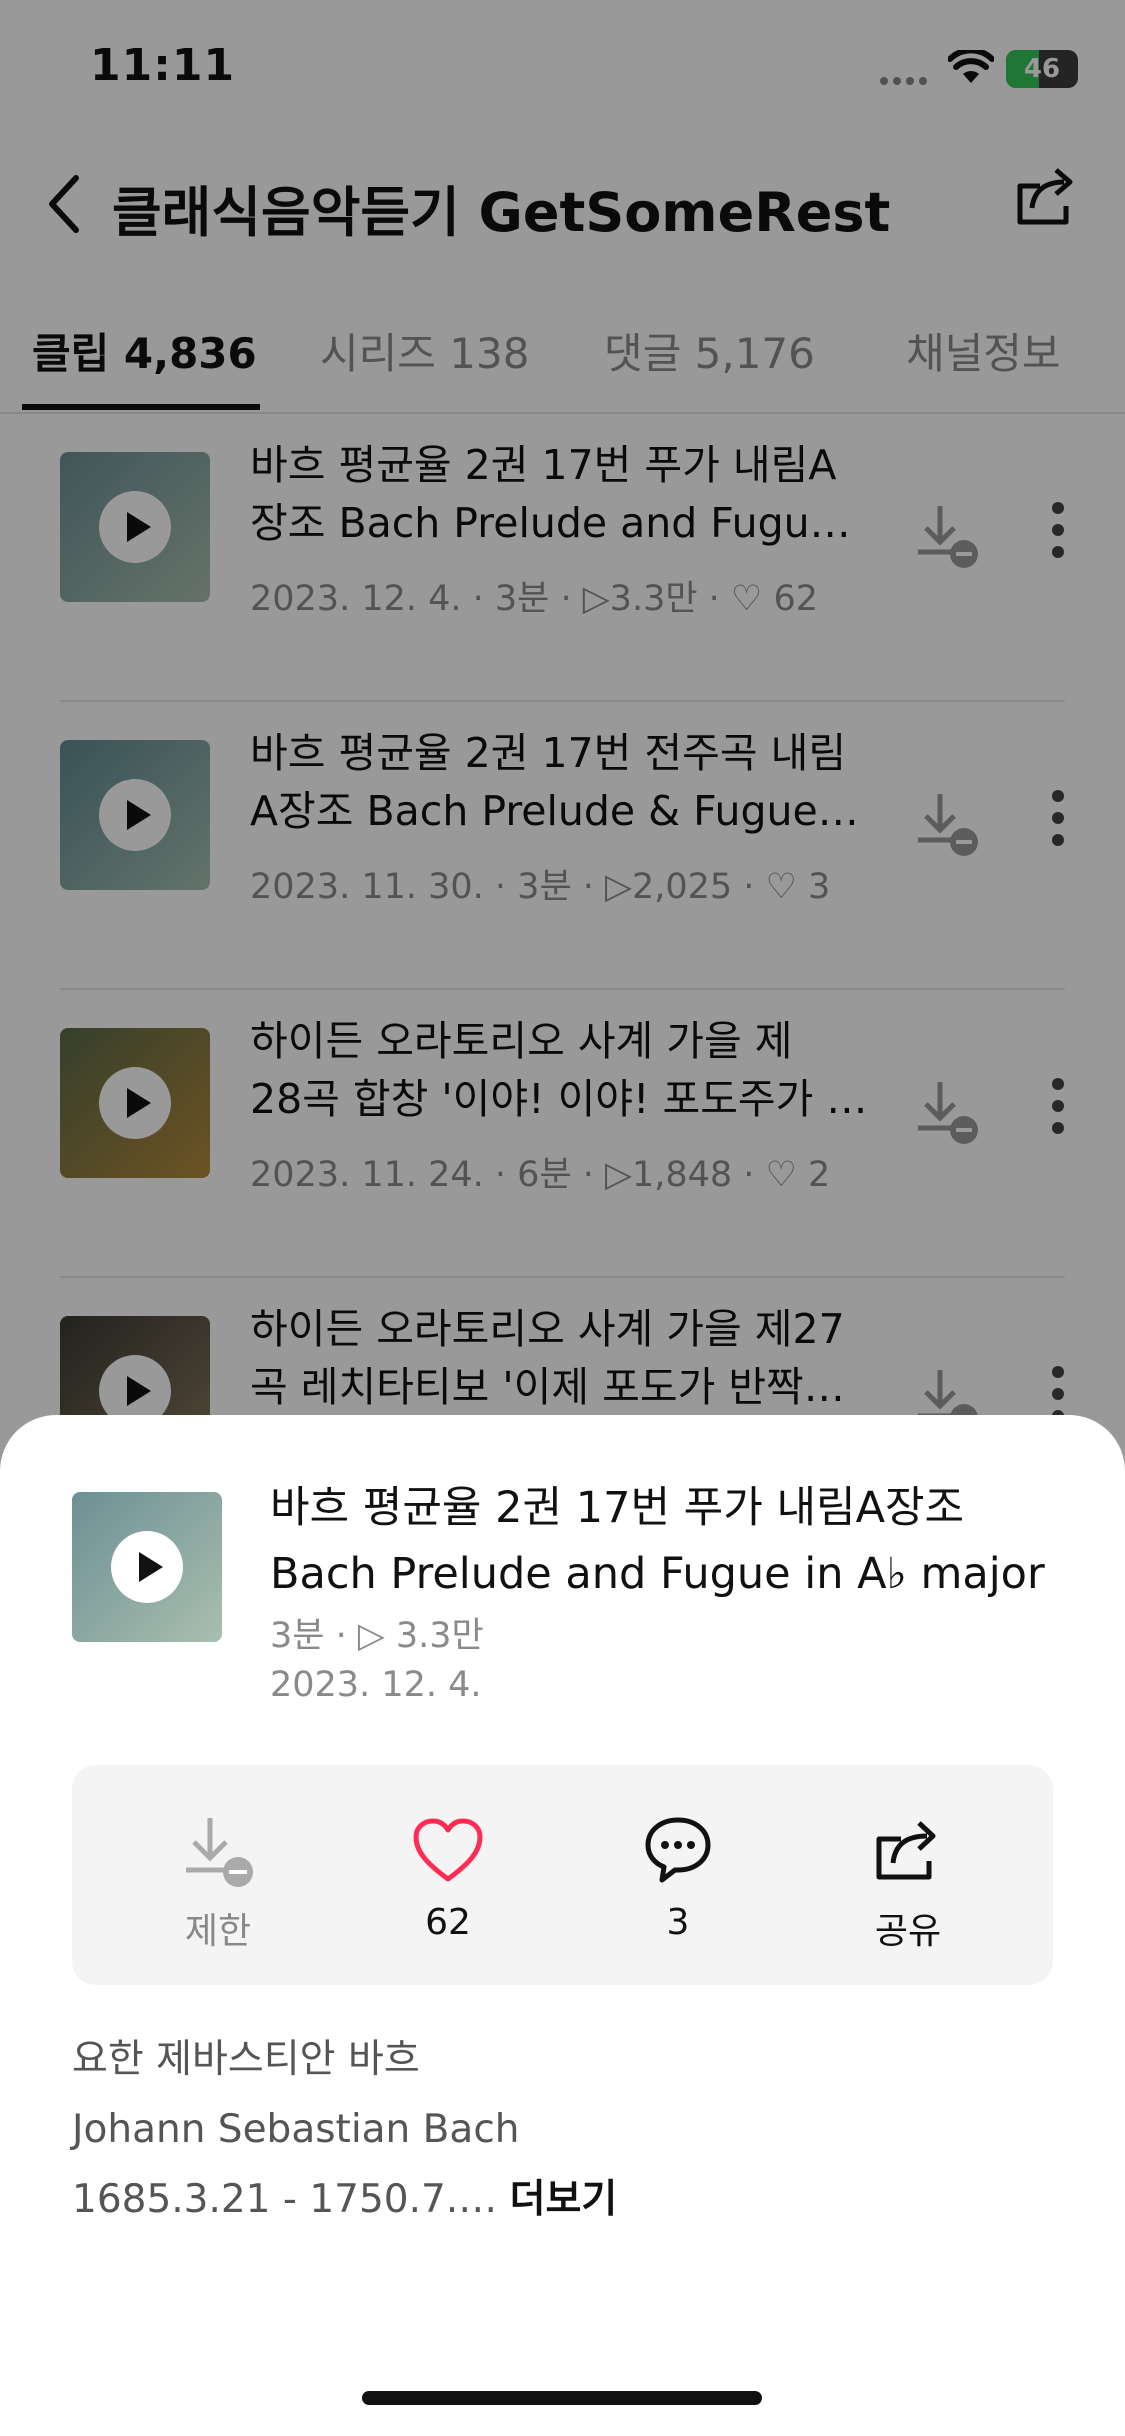  Describe the element at coordinates (246, 2059) in the screenshot. I see `description-line1: 요한 제바스티안 바흐` at that location.